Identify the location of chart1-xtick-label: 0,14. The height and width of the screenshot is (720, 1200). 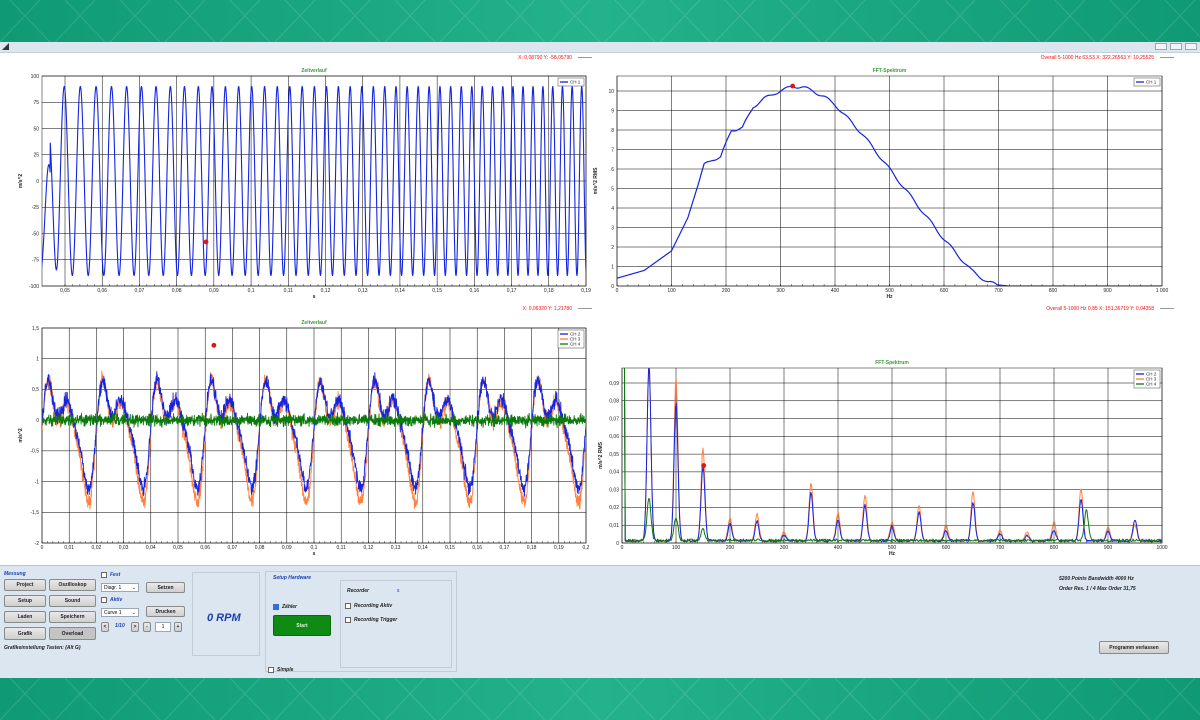
(400, 291).